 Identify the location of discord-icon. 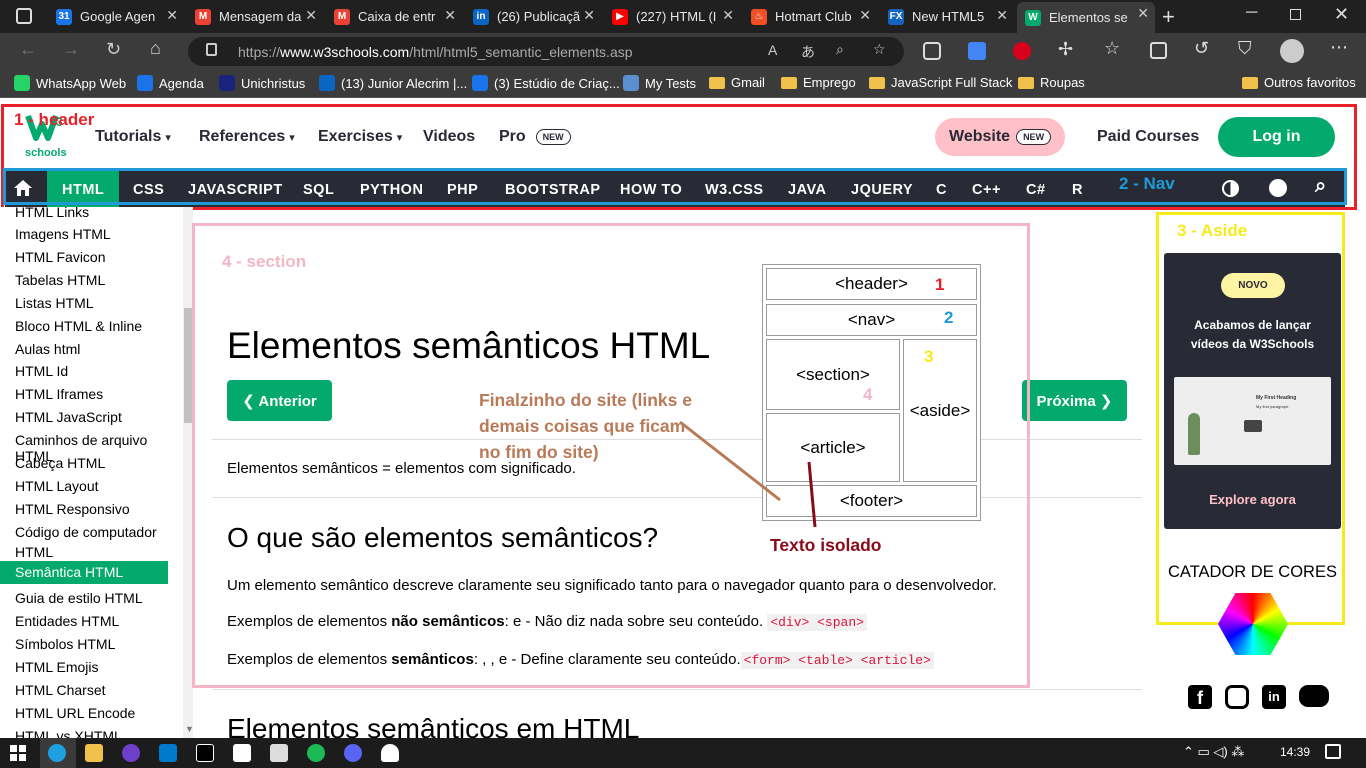
(1314, 696).